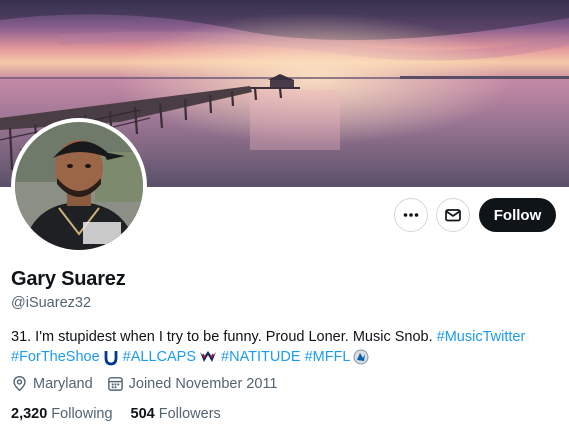 Image resolution: width=569 pixels, height=438 pixels. I want to click on message-button, so click(453, 215).